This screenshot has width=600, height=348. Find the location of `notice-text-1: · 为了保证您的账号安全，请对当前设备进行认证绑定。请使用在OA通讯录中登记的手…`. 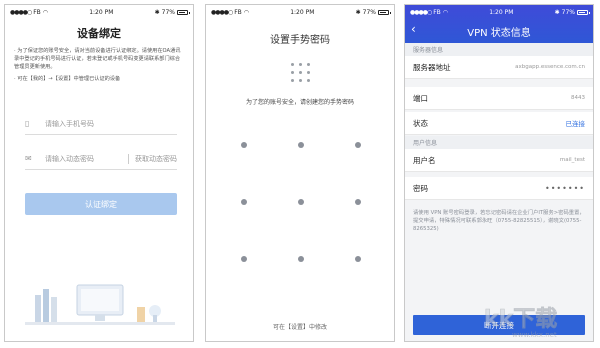

notice-text-1: · 为了保证您的账号安全，请对当前设备进行认证绑定。请使用在OA通讯录中登记的手… is located at coordinates (97, 59).